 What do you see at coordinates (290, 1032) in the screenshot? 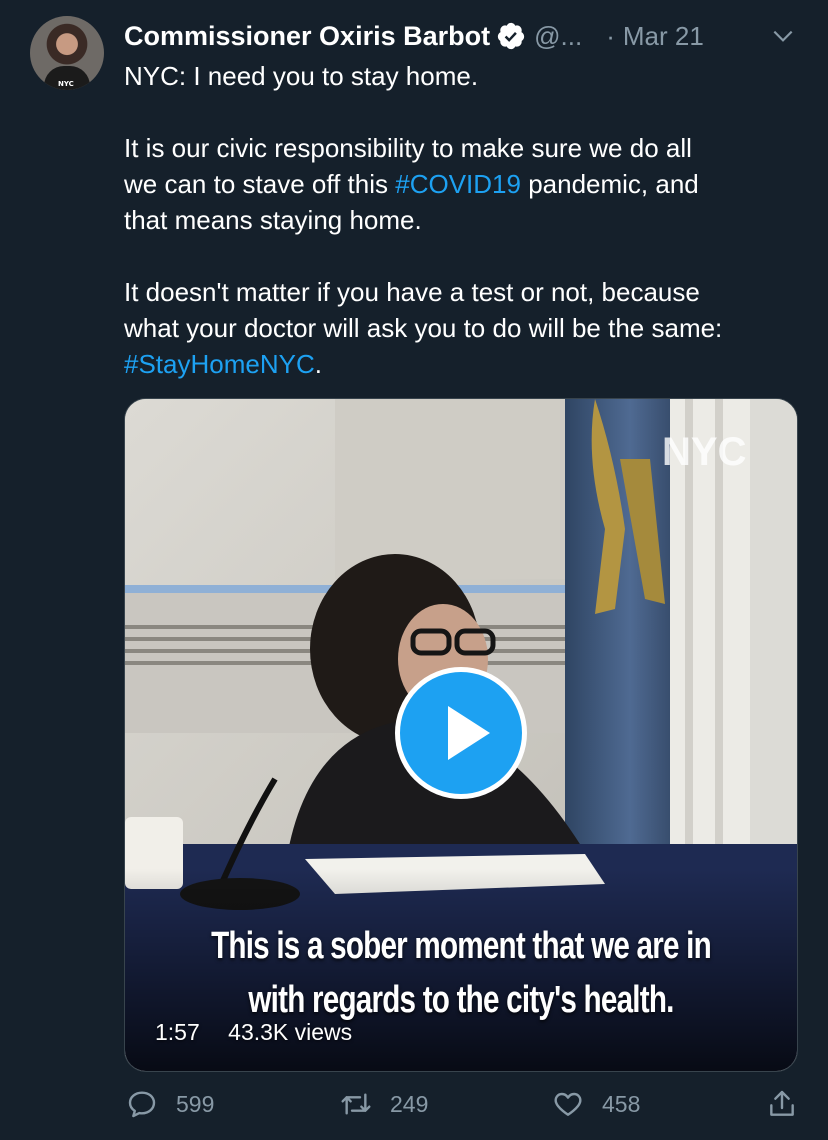
I see `video-views: 43.3K views` at bounding box center [290, 1032].